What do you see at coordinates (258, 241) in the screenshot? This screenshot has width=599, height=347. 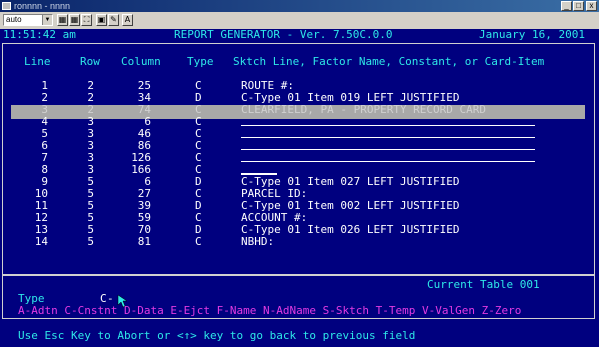 I see `row-content-text: NBHD:` at bounding box center [258, 241].